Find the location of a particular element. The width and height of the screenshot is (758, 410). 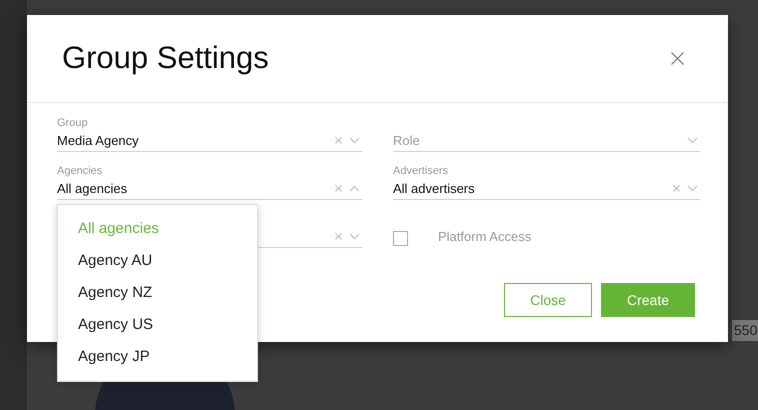

field-value: All advertisers is located at coordinates (434, 189).